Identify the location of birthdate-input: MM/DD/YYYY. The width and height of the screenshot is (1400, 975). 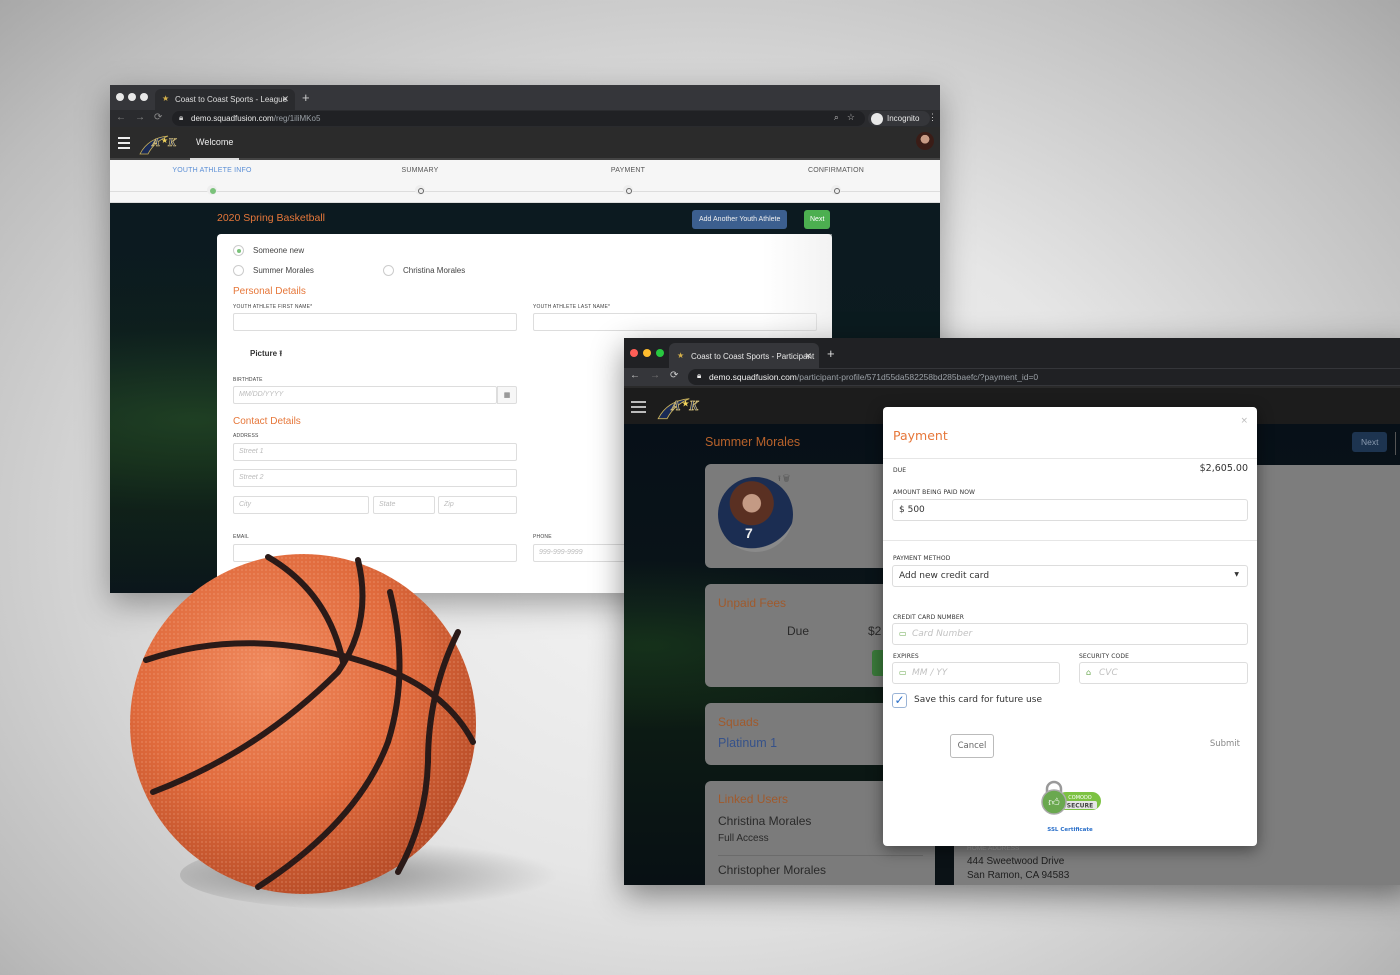
(365, 395).